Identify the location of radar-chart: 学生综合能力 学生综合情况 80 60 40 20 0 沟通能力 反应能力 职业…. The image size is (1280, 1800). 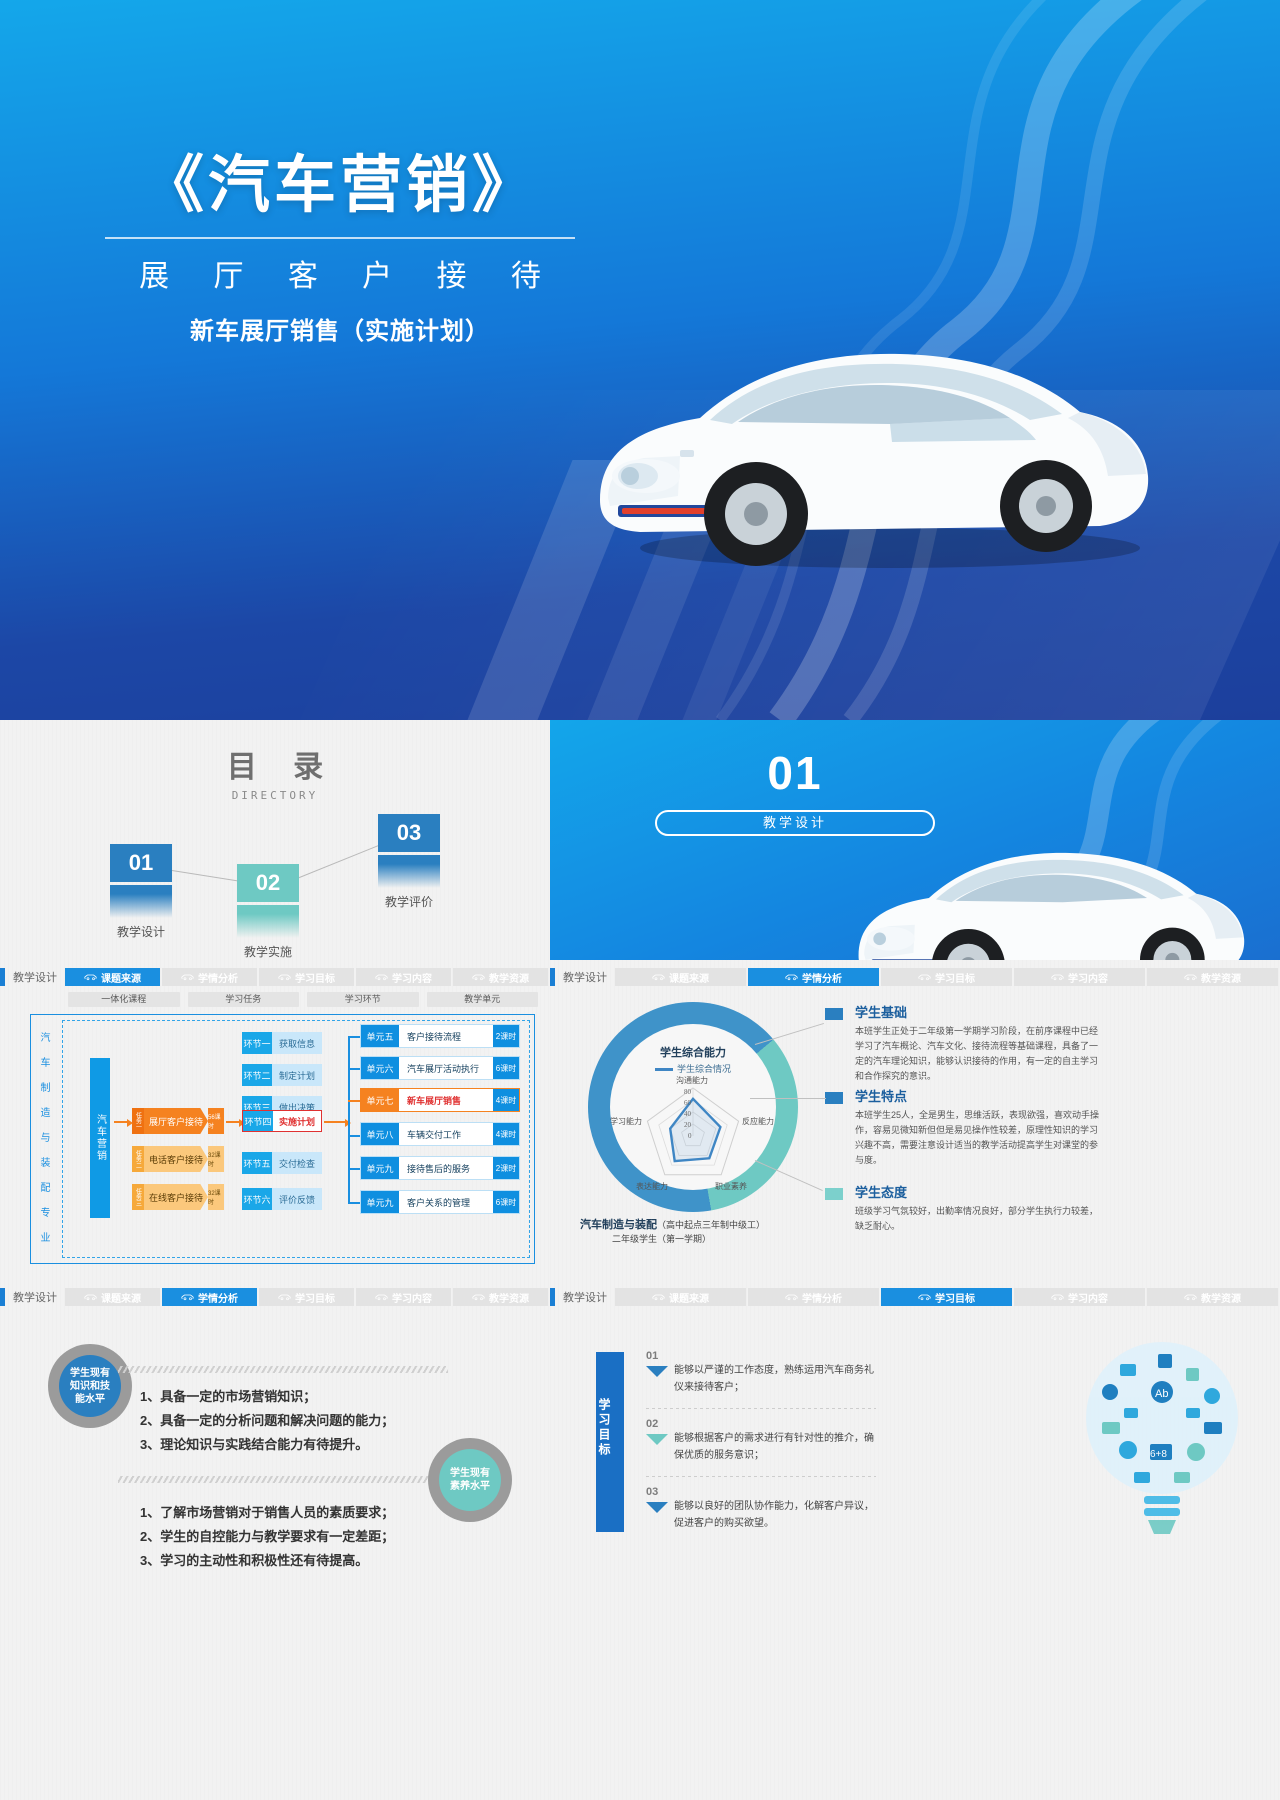
(693, 1107).